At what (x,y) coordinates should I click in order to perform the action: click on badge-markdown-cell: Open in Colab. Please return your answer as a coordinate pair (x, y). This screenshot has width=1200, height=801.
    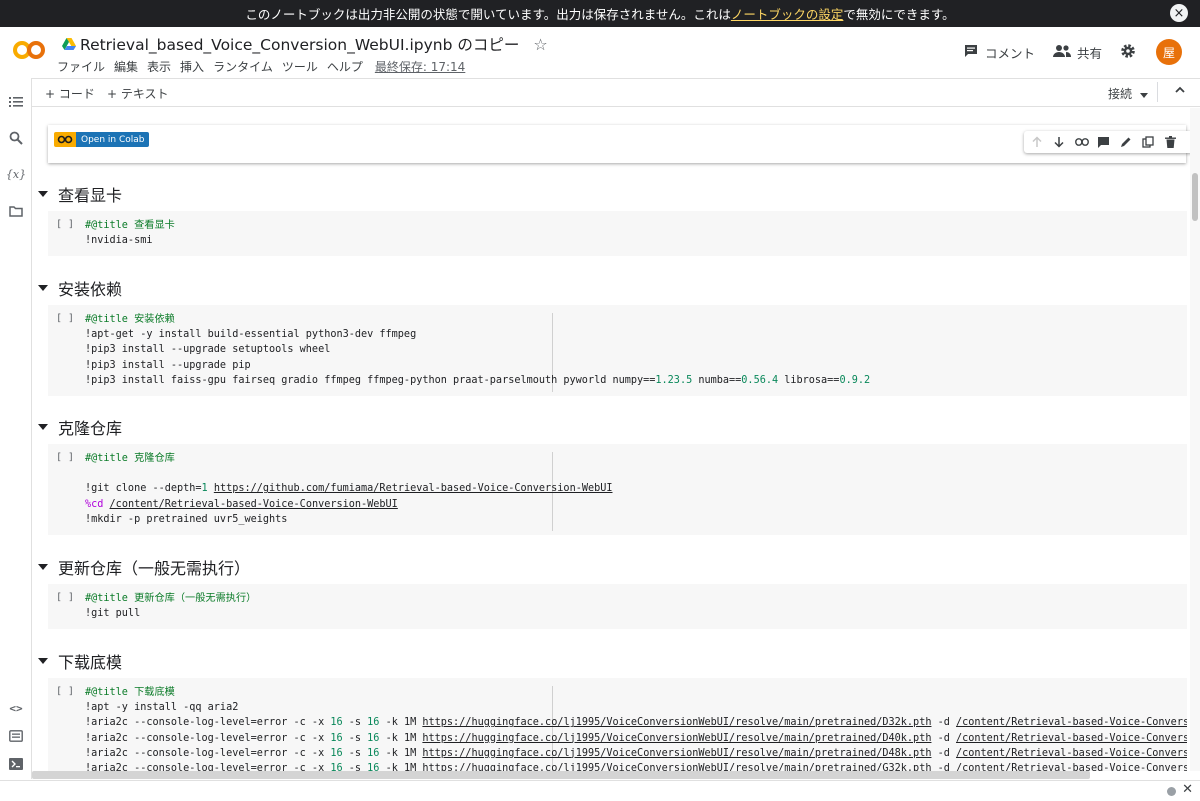
    Looking at the image, I should click on (619, 144).